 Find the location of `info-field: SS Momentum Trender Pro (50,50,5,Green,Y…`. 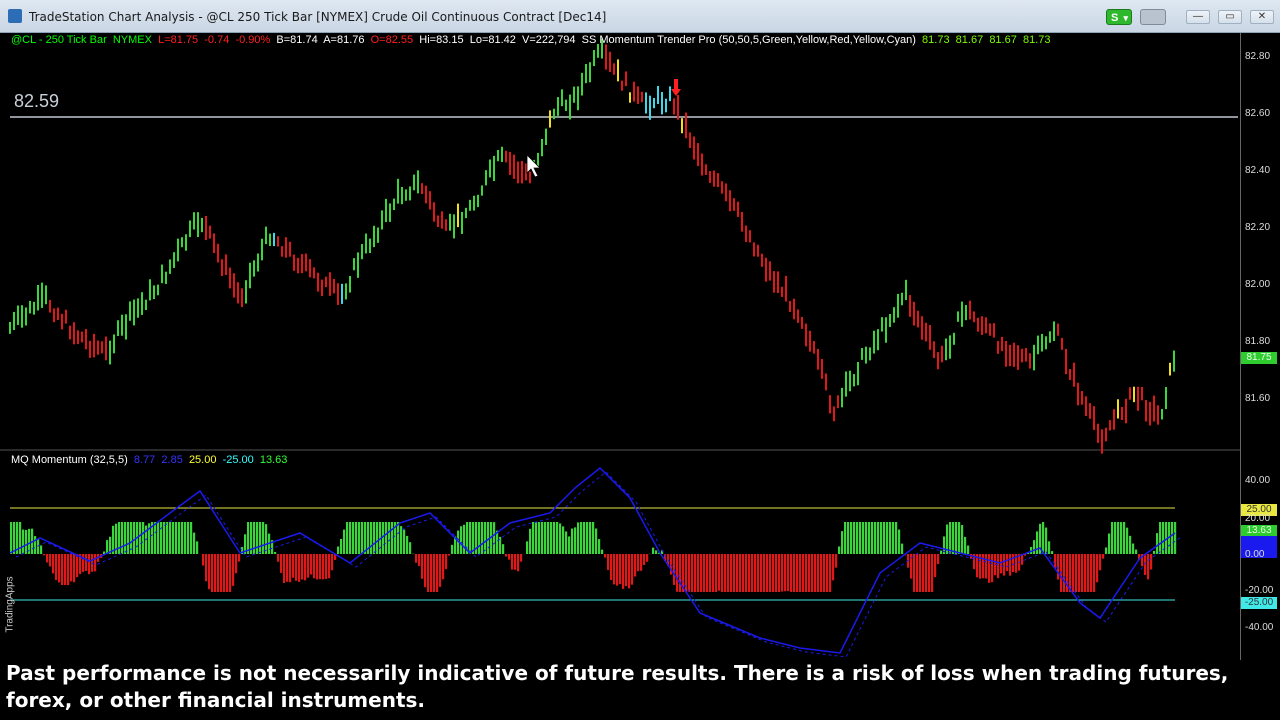

info-field: SS Momentum Trender Pro (50,50,5,Green,Y… is located at coordinates (745, 40).